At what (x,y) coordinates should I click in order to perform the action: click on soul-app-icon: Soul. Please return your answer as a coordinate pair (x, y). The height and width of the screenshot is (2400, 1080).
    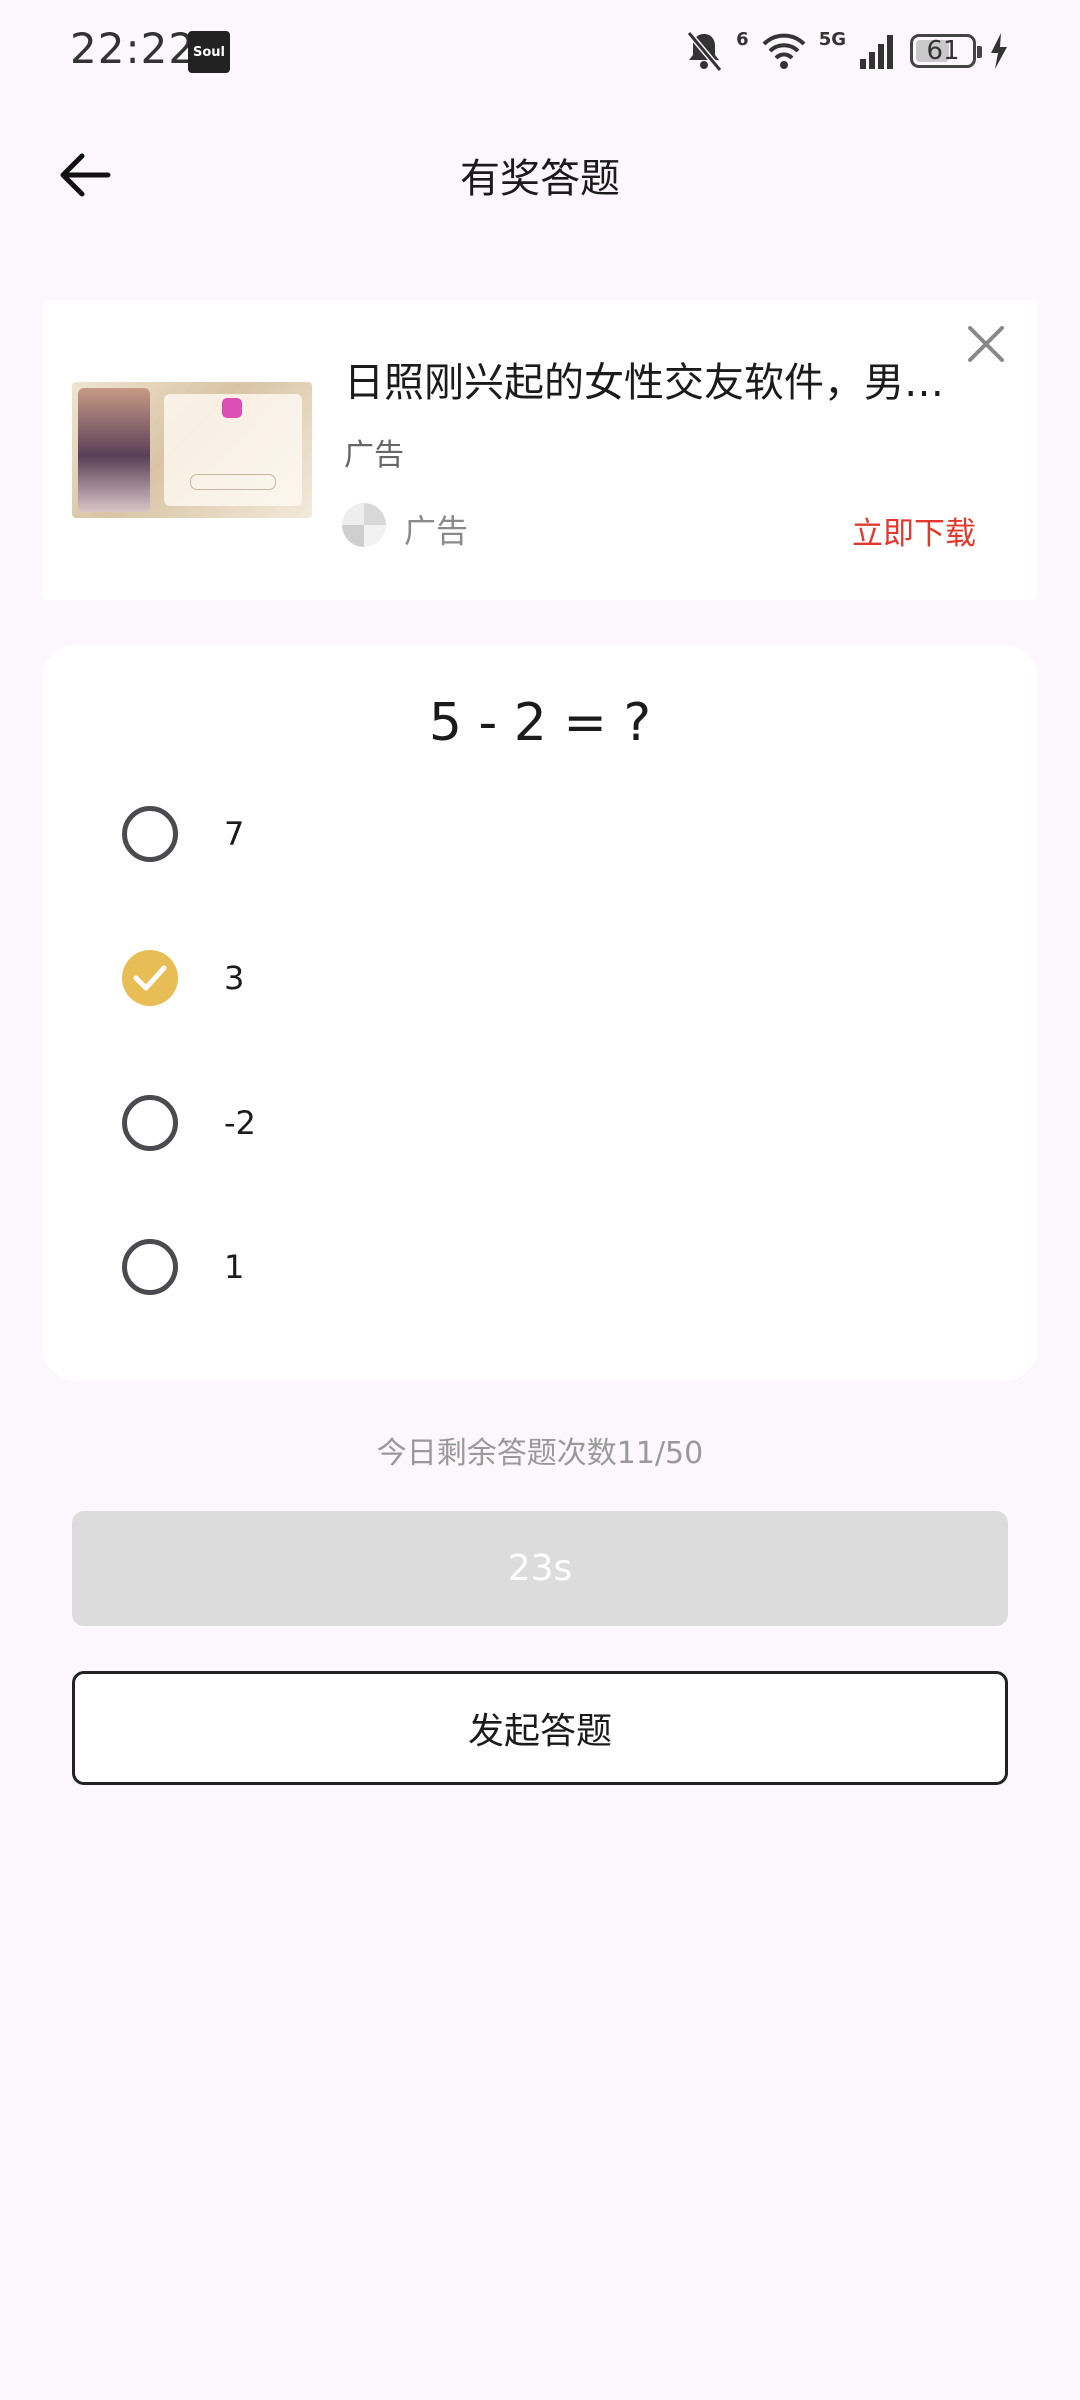
    Looking at the image, I should click on (209, 52).